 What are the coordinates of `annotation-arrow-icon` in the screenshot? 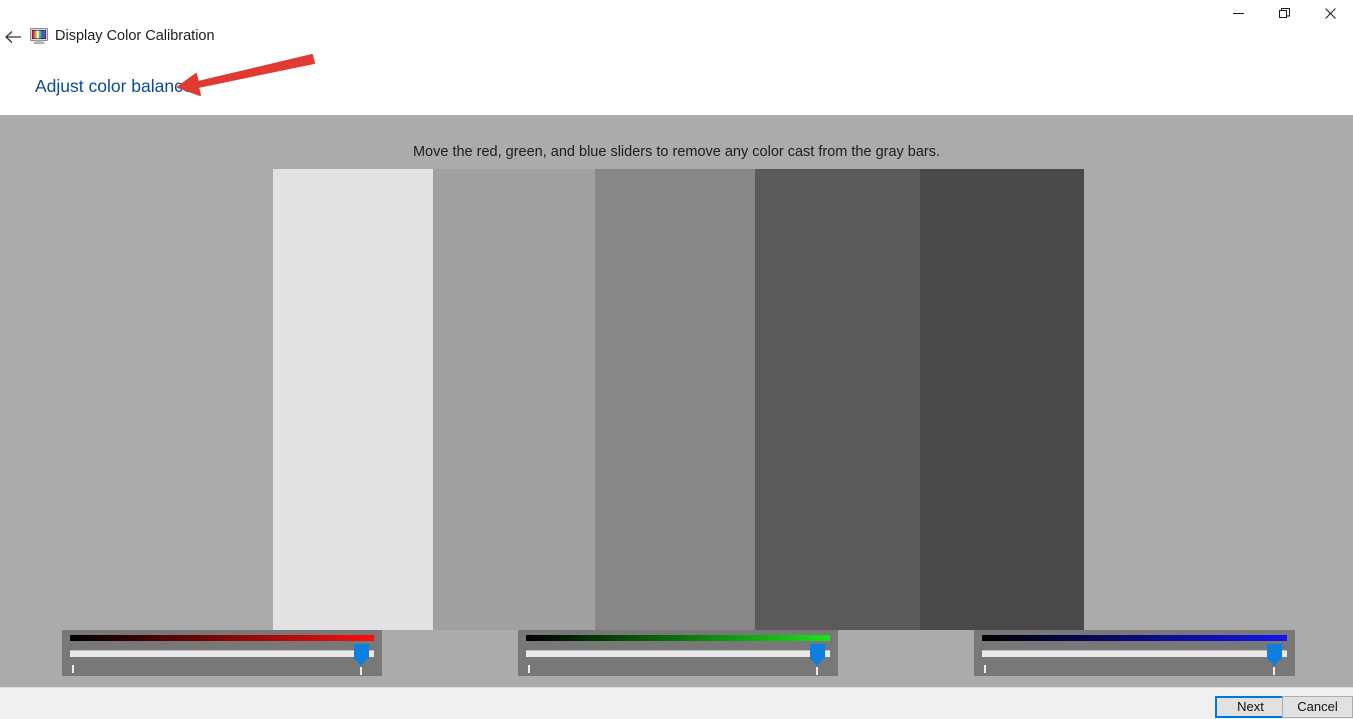 It's located at (246, 74).